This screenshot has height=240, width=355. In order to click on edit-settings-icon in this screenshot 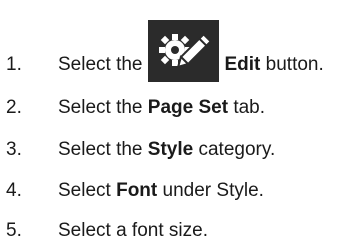, I will do `click(183, 51)`.